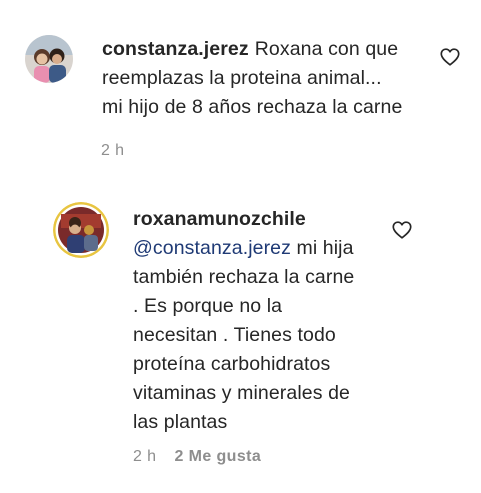  What do you see at coordinates (326, 49) in the screenshot?
I see `comment-text-line: Roxana con que` at bounding box center [326, 49].